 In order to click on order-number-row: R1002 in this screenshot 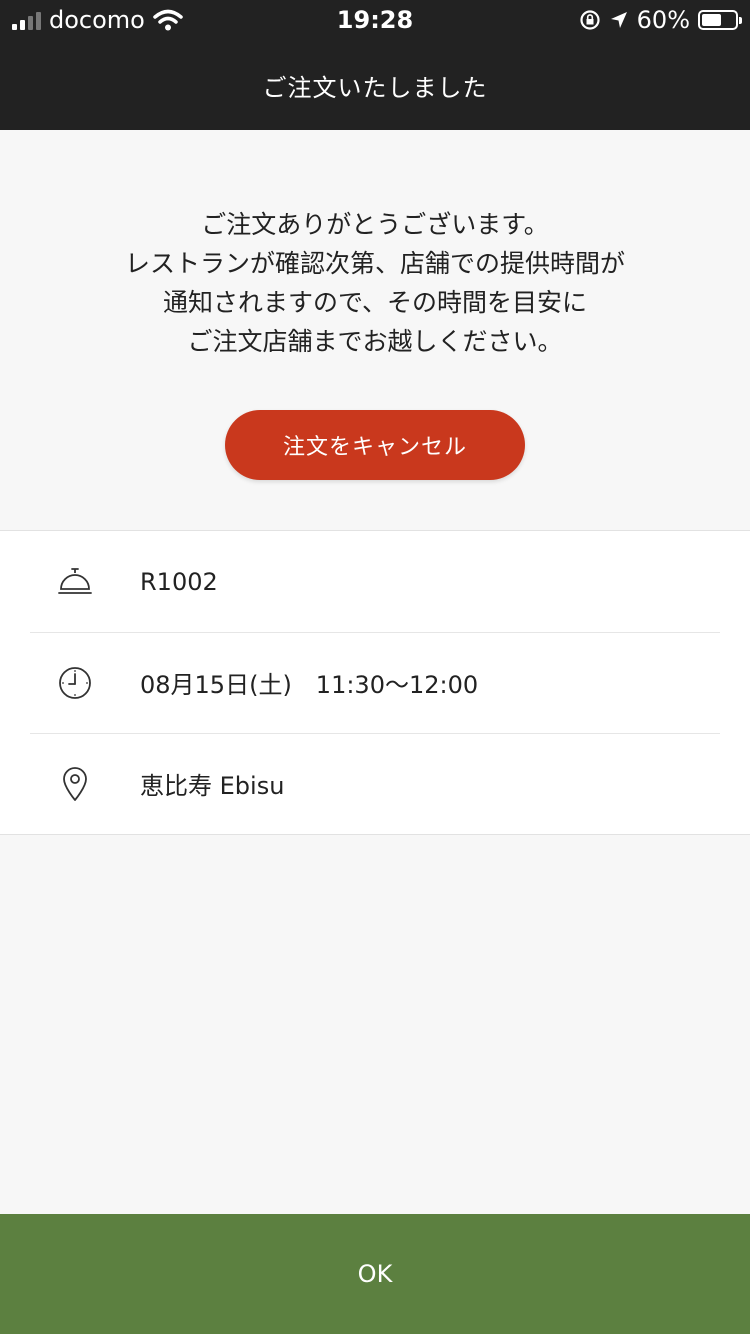, I will do `click(375, 582)`.